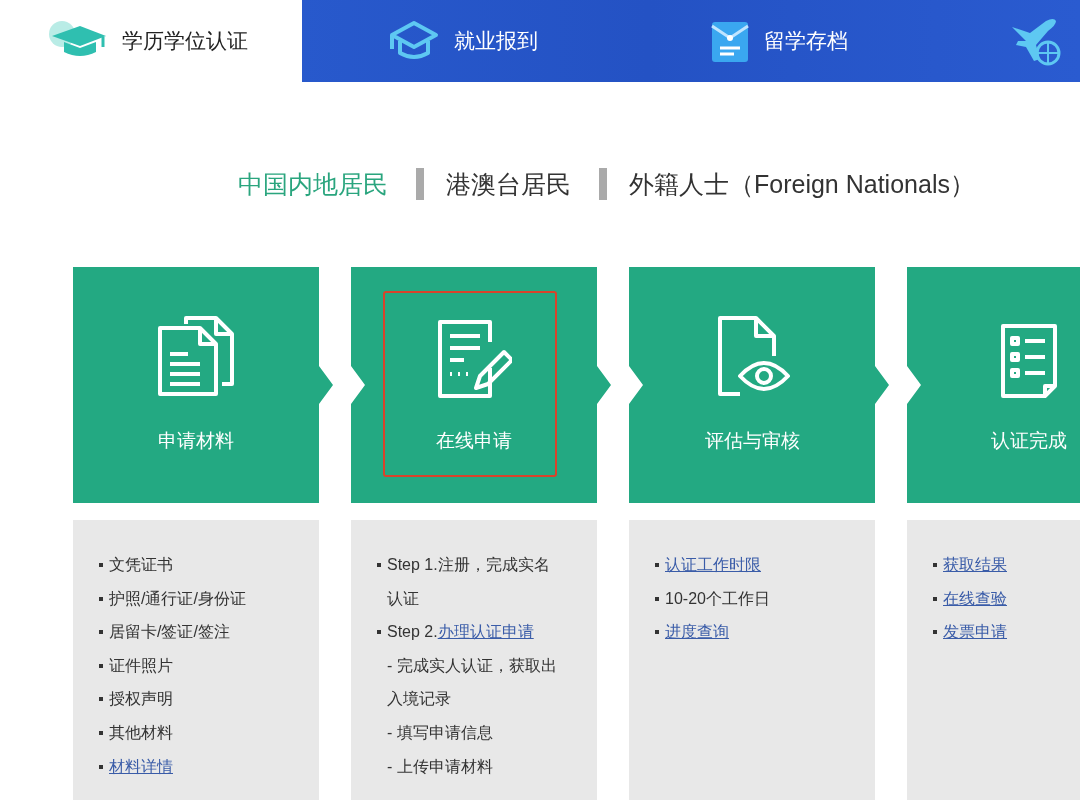  Describe the element at coordinates (196, 441) in the screenshot. I see `step-title: 申请材料` at that location.